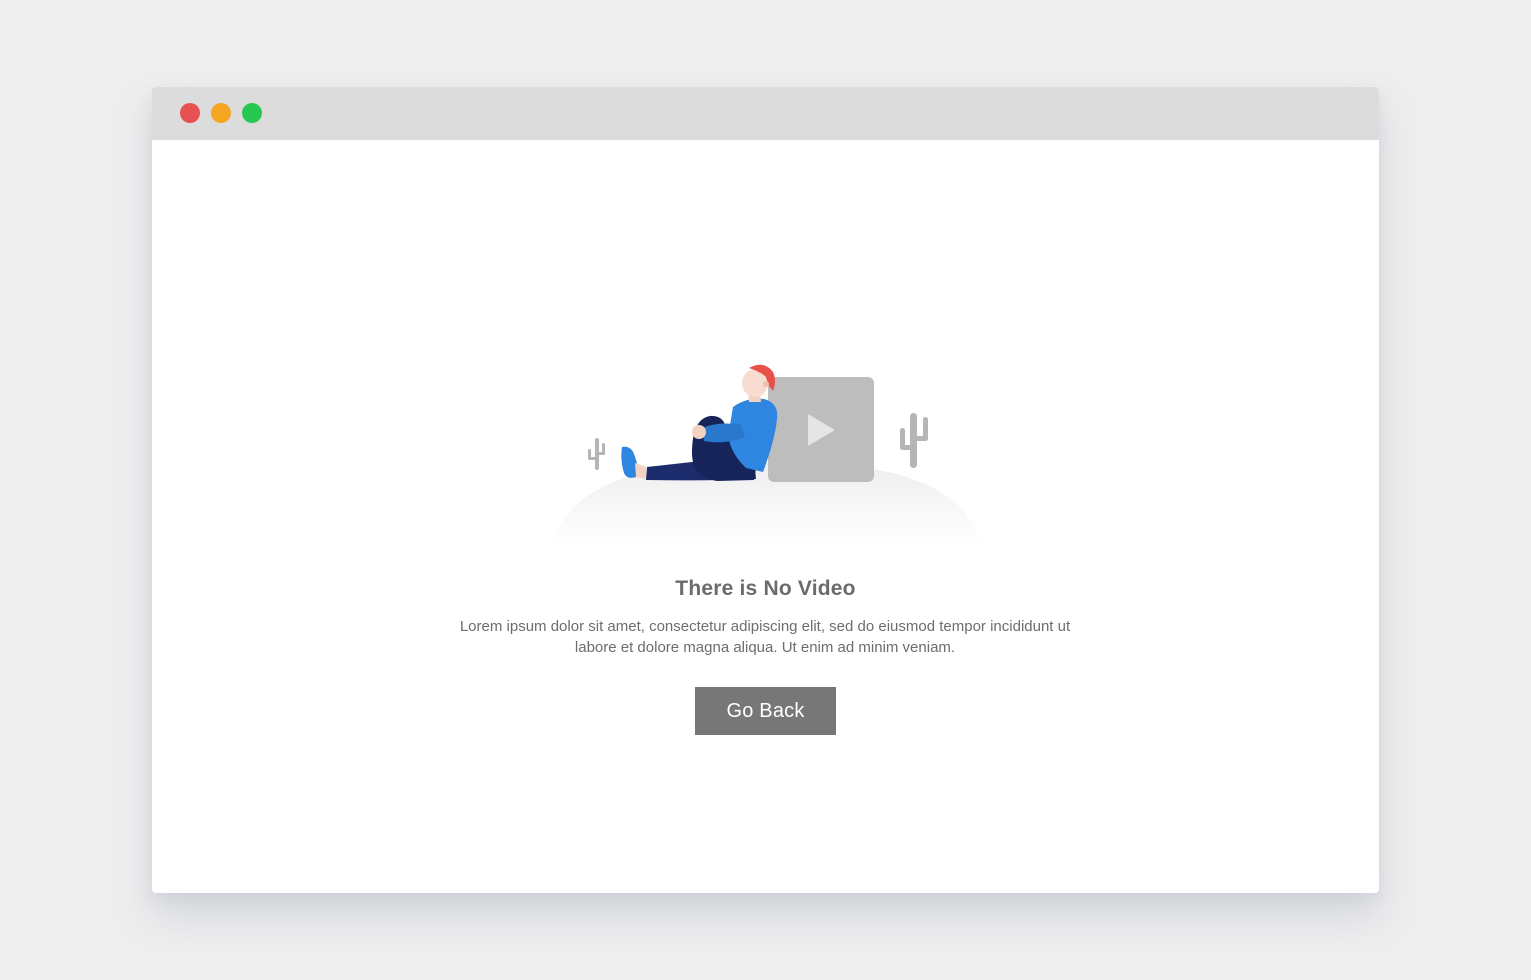 The image size is (1531, 980). I want to click on empty-state-illustration, so click(767, 455).